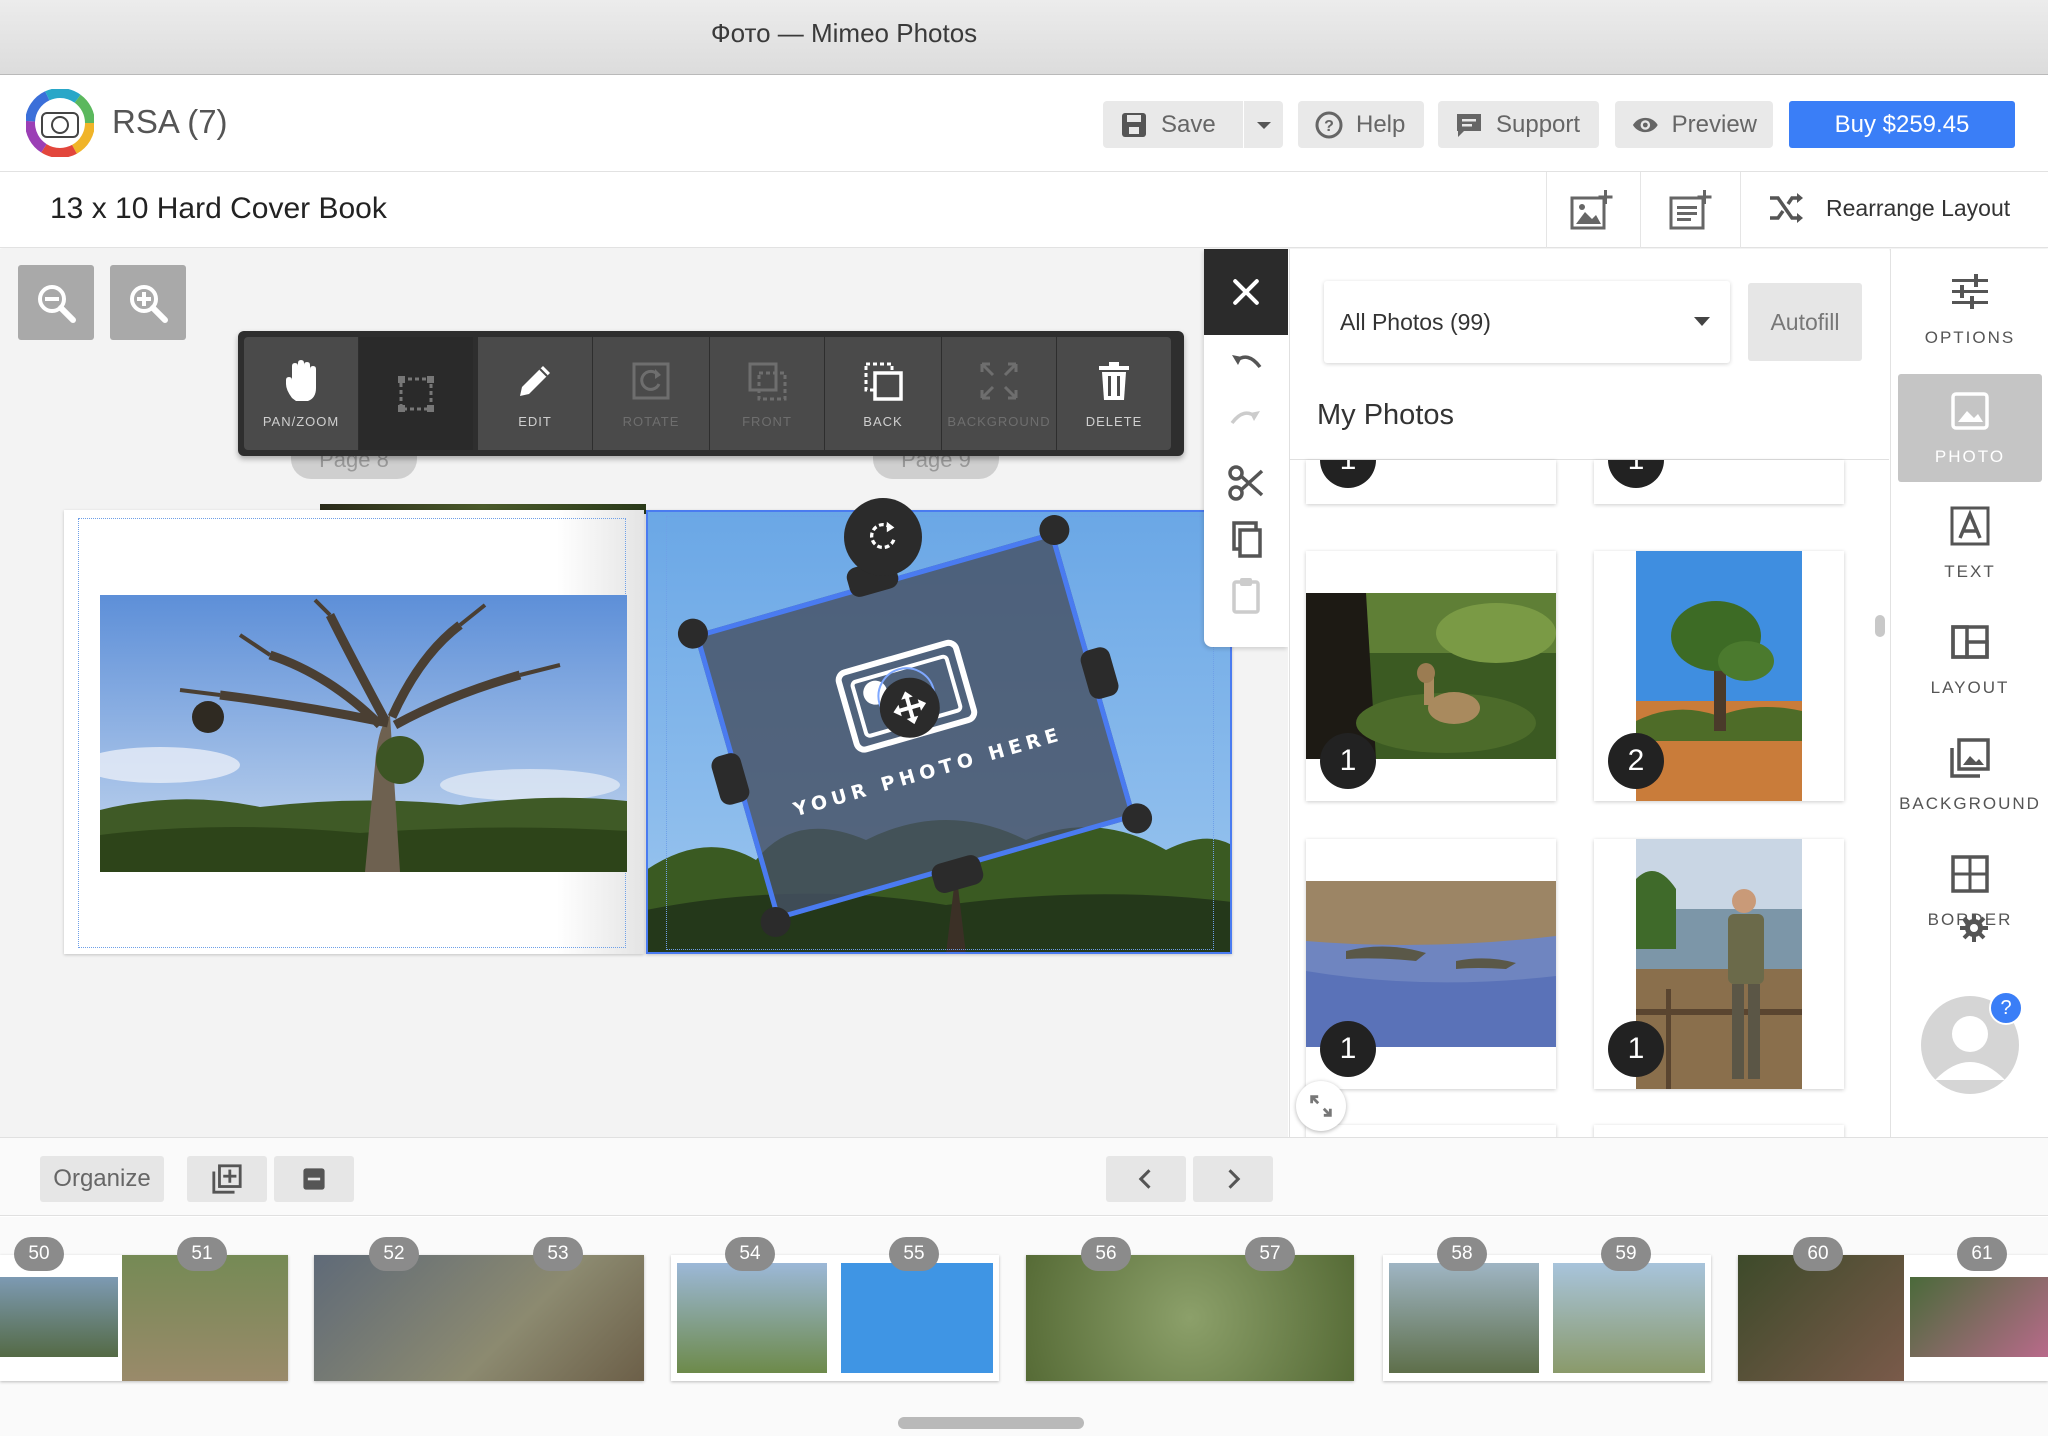  What do you see at coordinates (1970, 543) in the screenshot?
I see `sidebar-item-text: TEXT` at bounding box center [1970, 543].